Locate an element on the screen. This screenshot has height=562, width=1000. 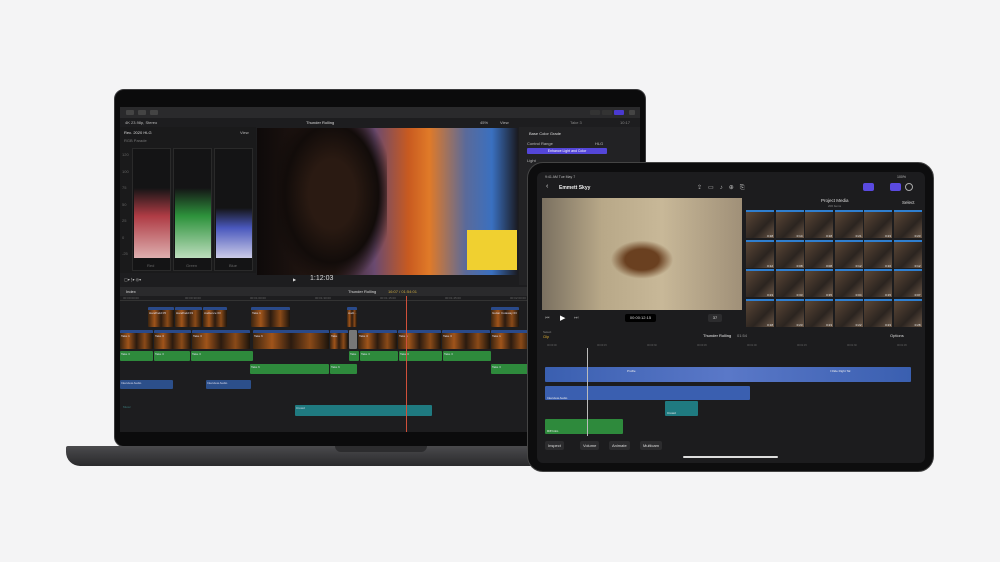
import-button is located at coordinates (130, 112).